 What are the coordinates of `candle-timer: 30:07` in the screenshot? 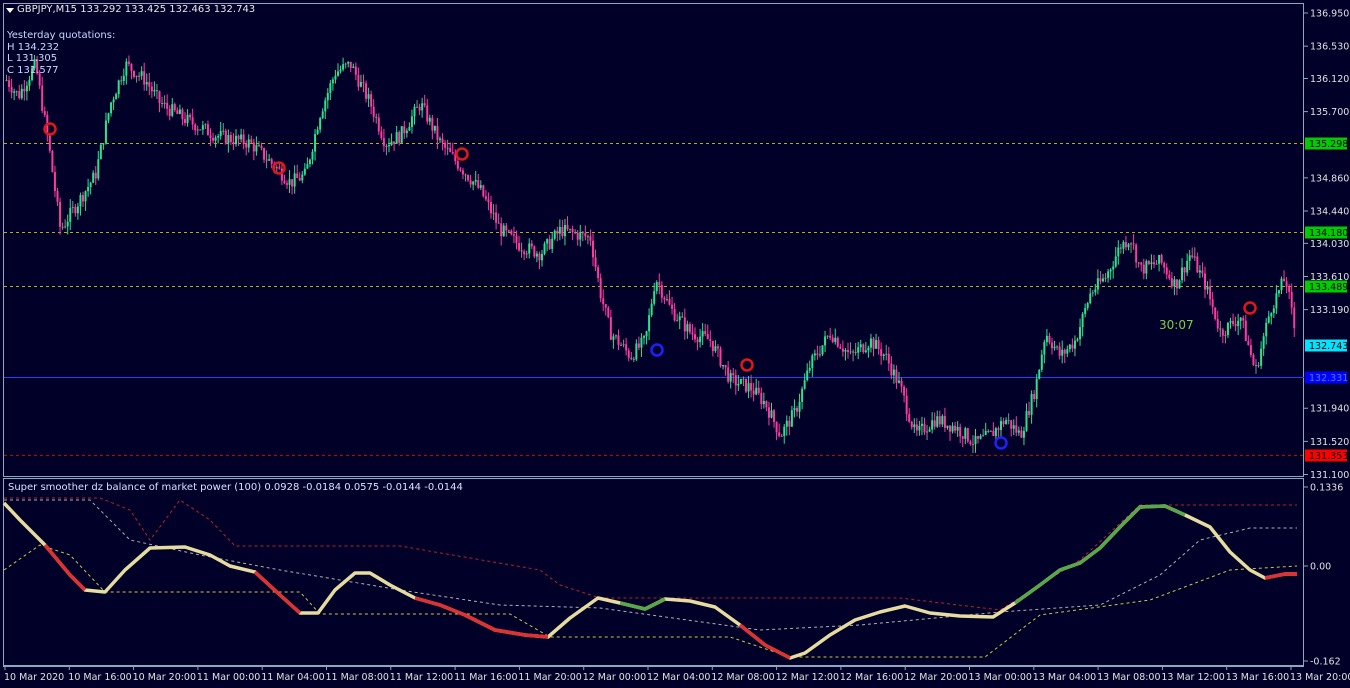 It's located at (1176, 325).